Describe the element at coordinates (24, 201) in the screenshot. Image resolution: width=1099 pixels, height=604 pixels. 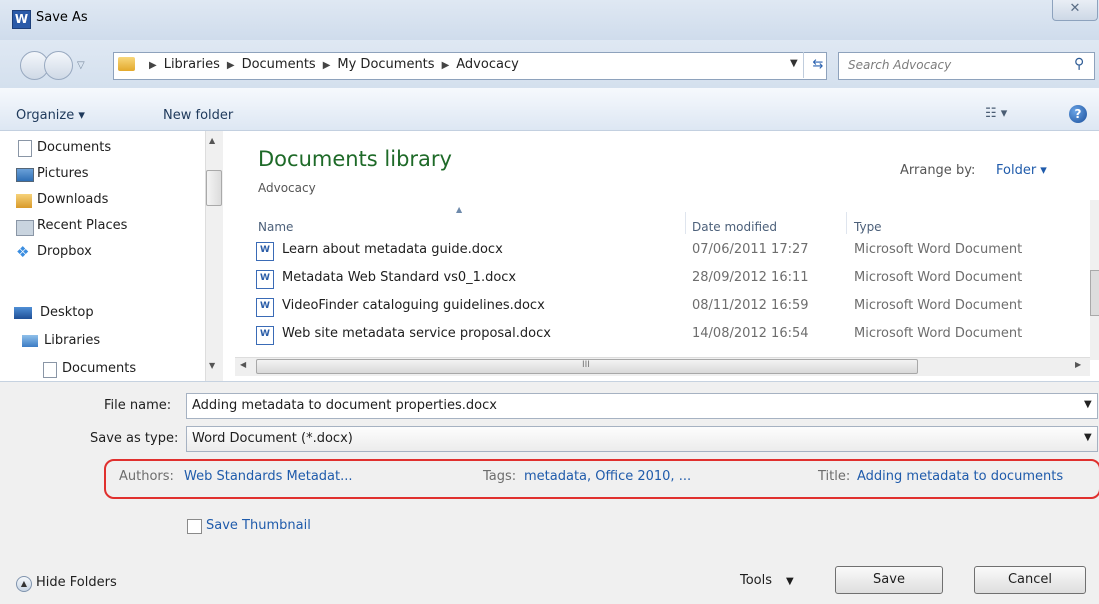
I see `downloads-folder-icon` at that location.